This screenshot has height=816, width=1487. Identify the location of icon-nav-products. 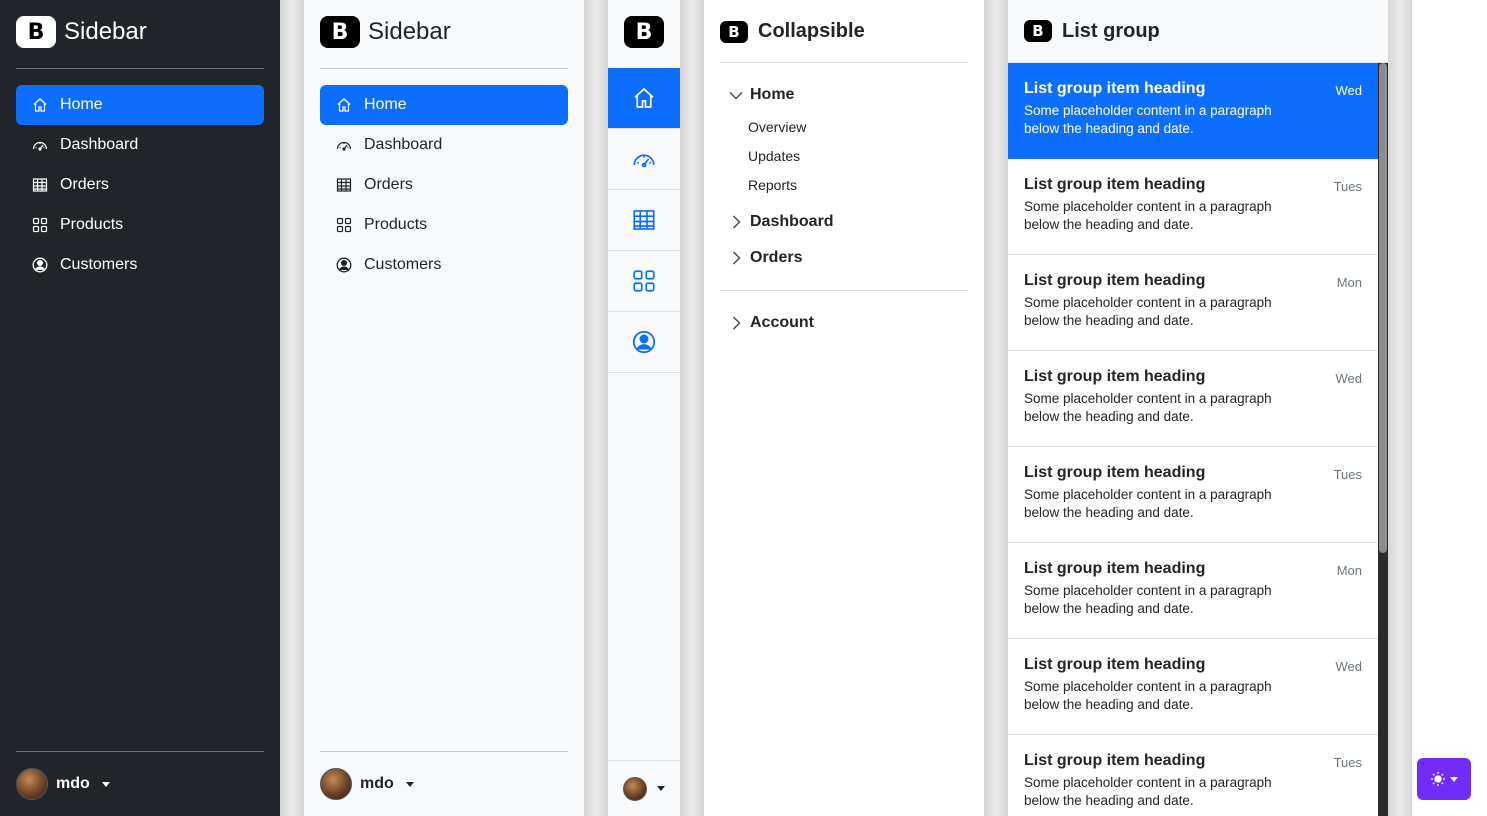
(644, 281).